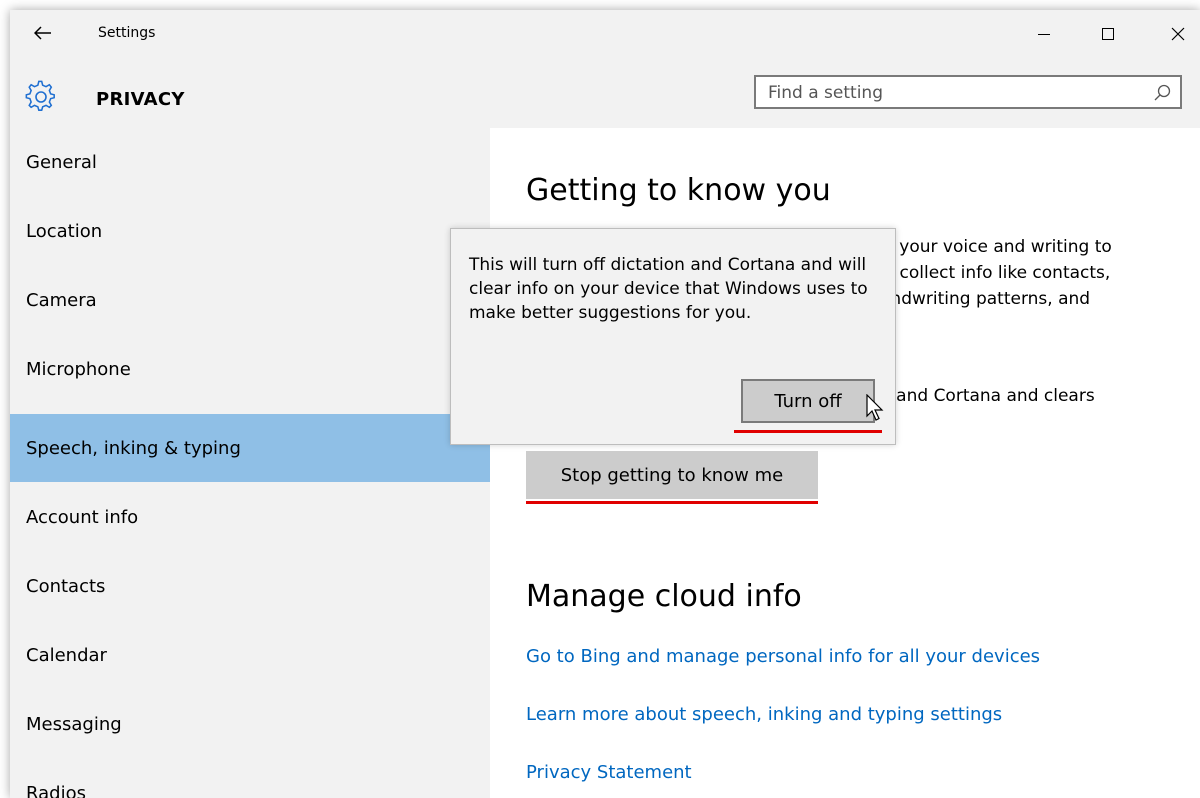  I want to click on sidebar-item-label: Radios, so click(56, 790).